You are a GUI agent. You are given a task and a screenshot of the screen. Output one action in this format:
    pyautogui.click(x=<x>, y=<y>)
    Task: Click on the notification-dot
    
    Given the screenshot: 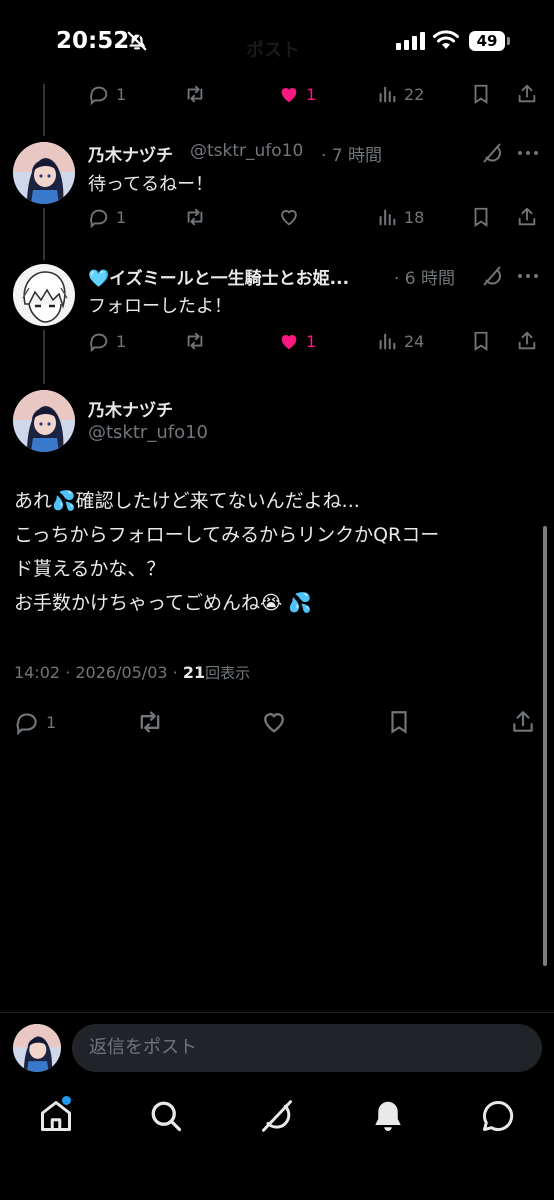 What is the action you would take?
    pyautogui.click(x=66, y=1100)
    